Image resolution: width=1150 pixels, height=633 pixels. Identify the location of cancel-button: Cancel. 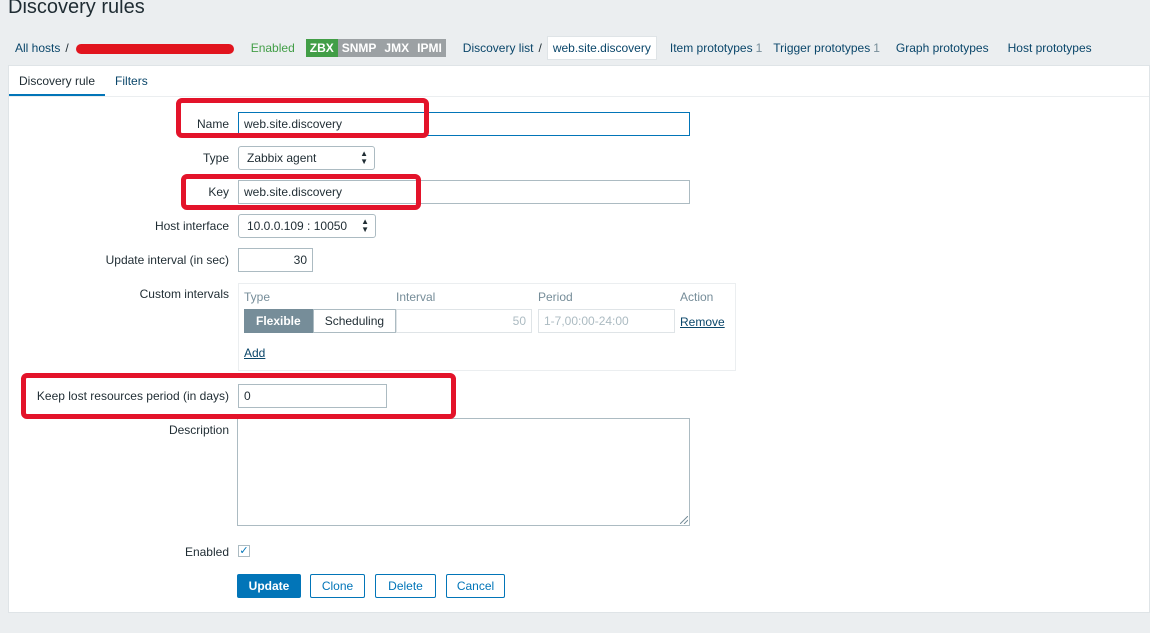
(475, 586).